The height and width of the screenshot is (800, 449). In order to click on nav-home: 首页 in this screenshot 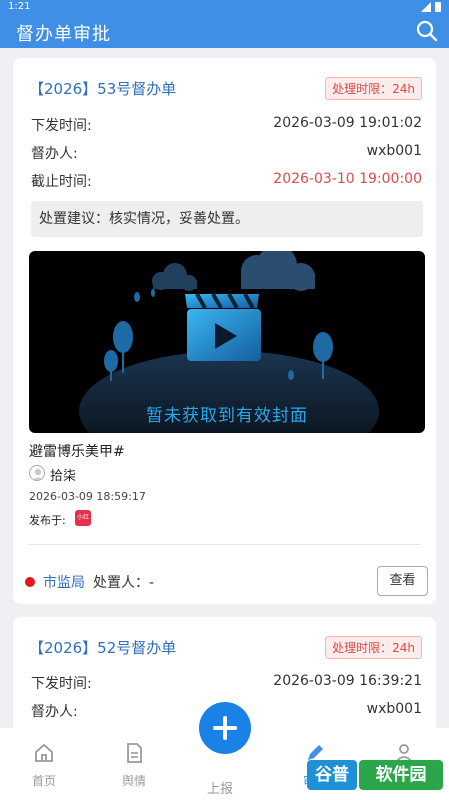, I will do `click(44, 765)`.